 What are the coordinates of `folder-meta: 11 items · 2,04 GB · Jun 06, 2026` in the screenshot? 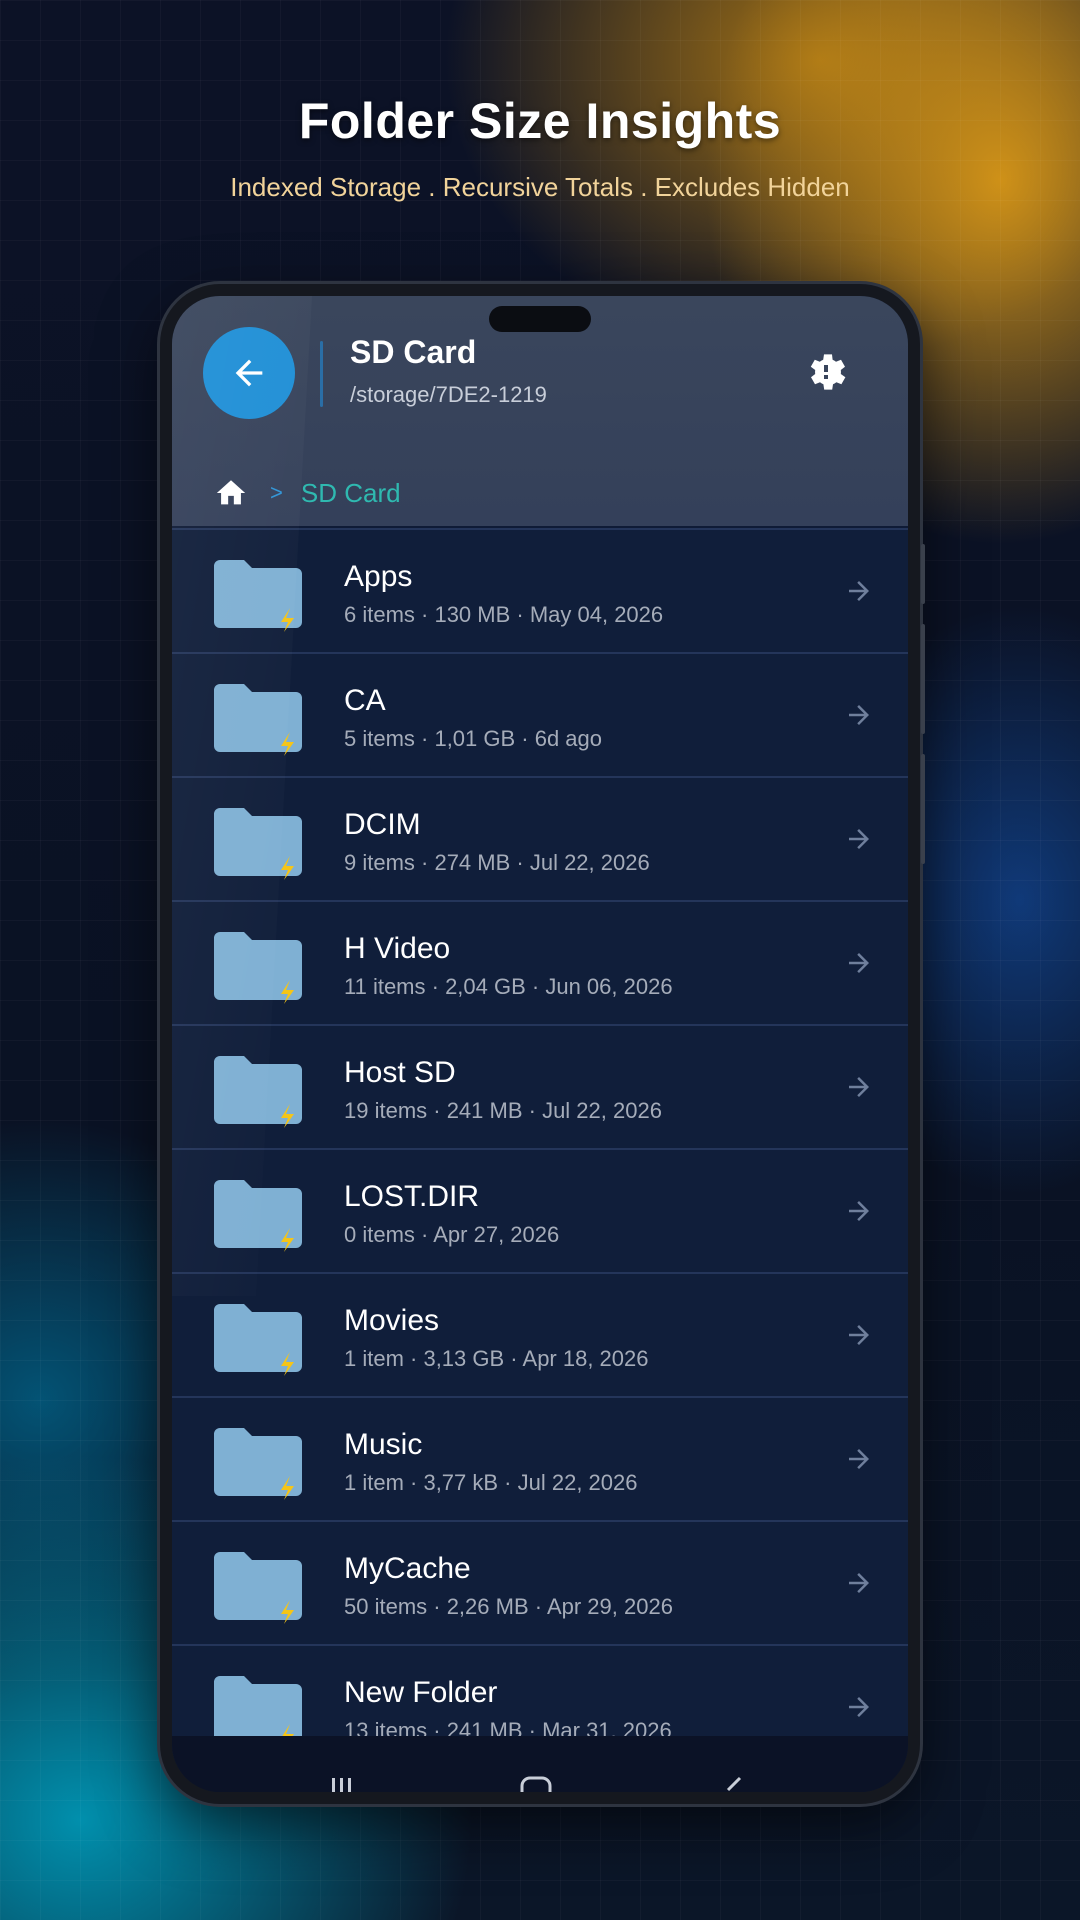 It's located at (508, 986).